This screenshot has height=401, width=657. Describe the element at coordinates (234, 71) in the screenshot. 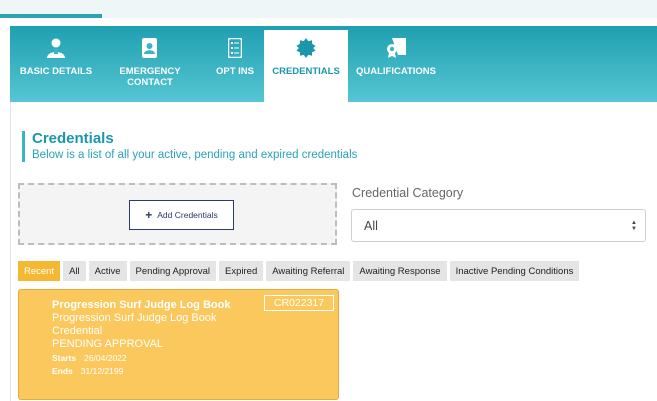

I see `tab-label: OPT INS` at that location.